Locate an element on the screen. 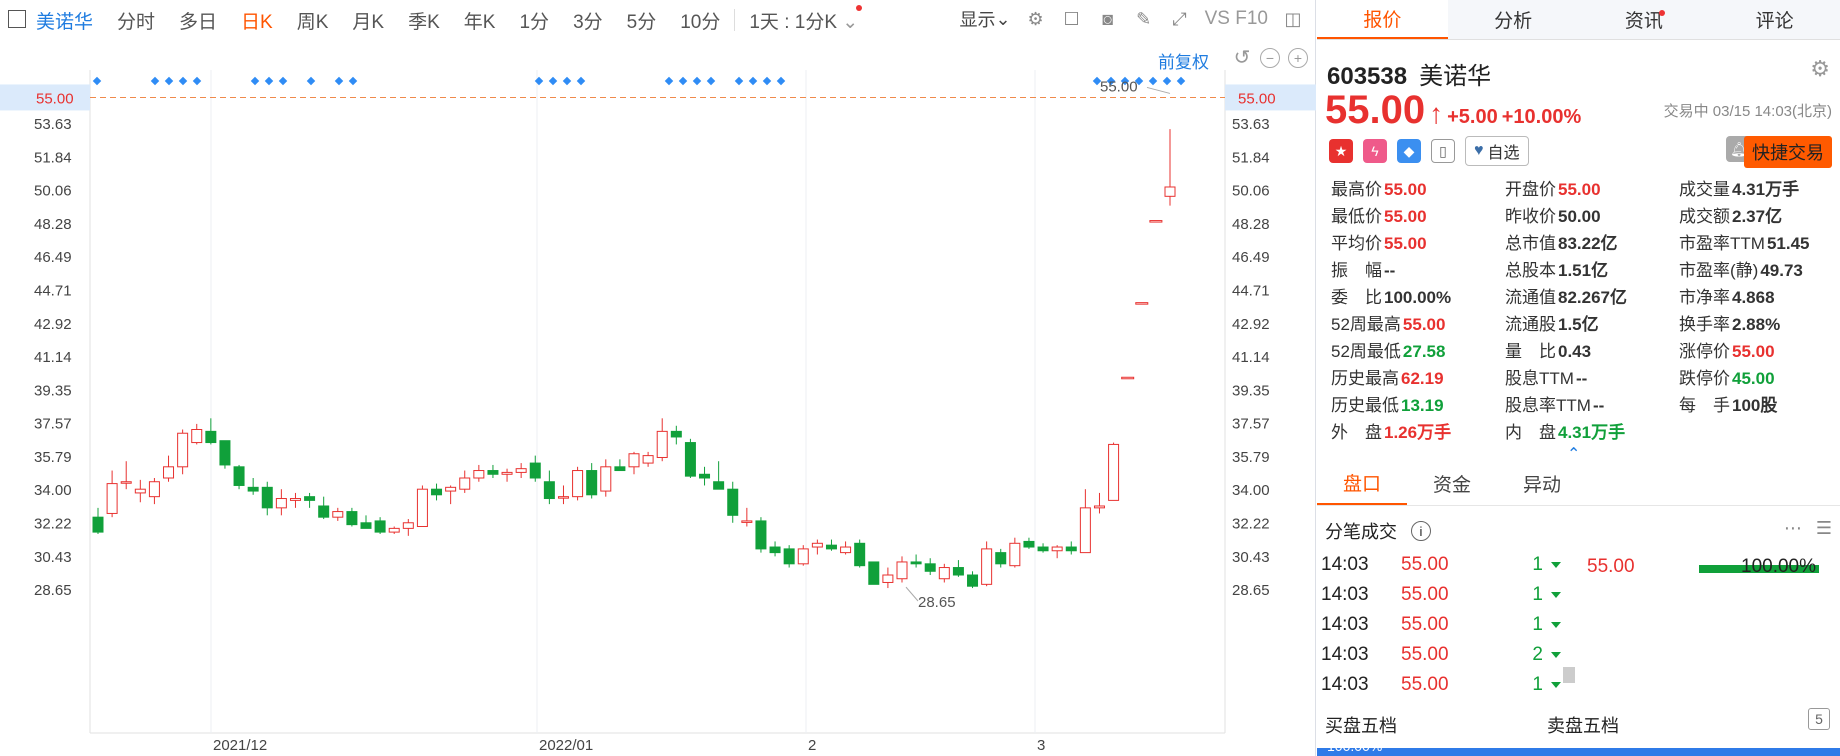 The height and width of the screenshot is (756, 1840). scrollbar-thumb is located at coordinates (1569, 675).